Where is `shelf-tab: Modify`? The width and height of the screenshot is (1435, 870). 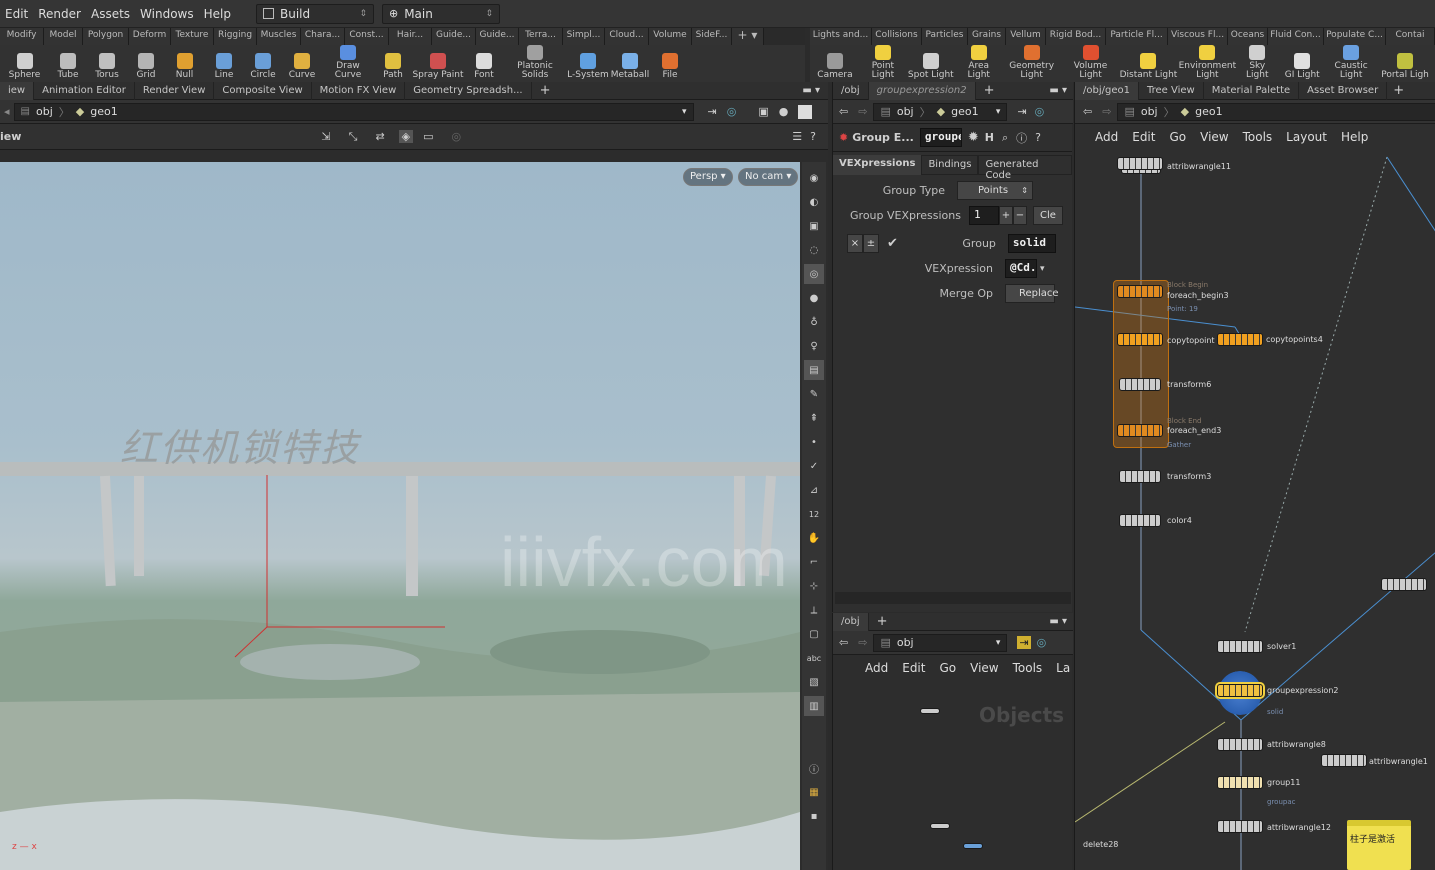
shelf-tab: Modify is located at coordinates (22, 36).